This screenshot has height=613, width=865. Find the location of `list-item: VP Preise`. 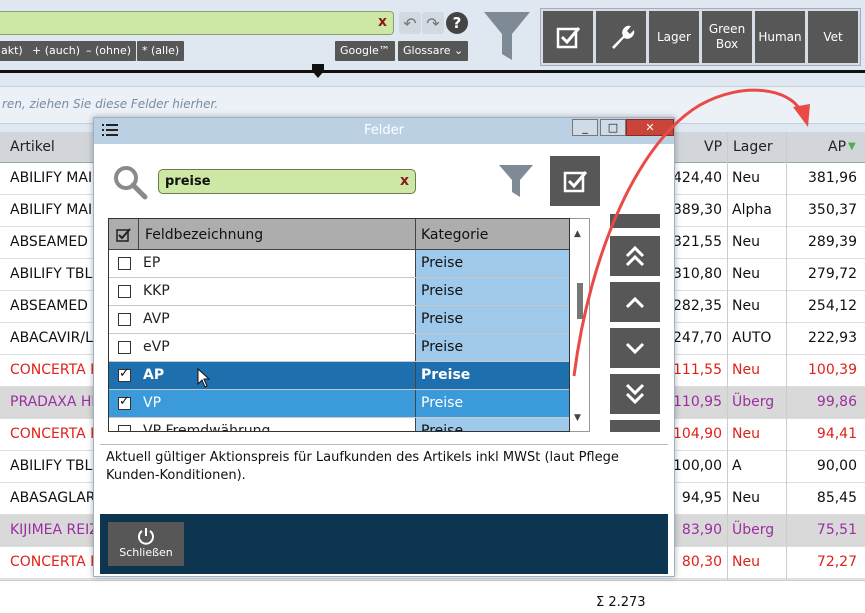

list-item: VP Preise is located at coordinates (339, 404).